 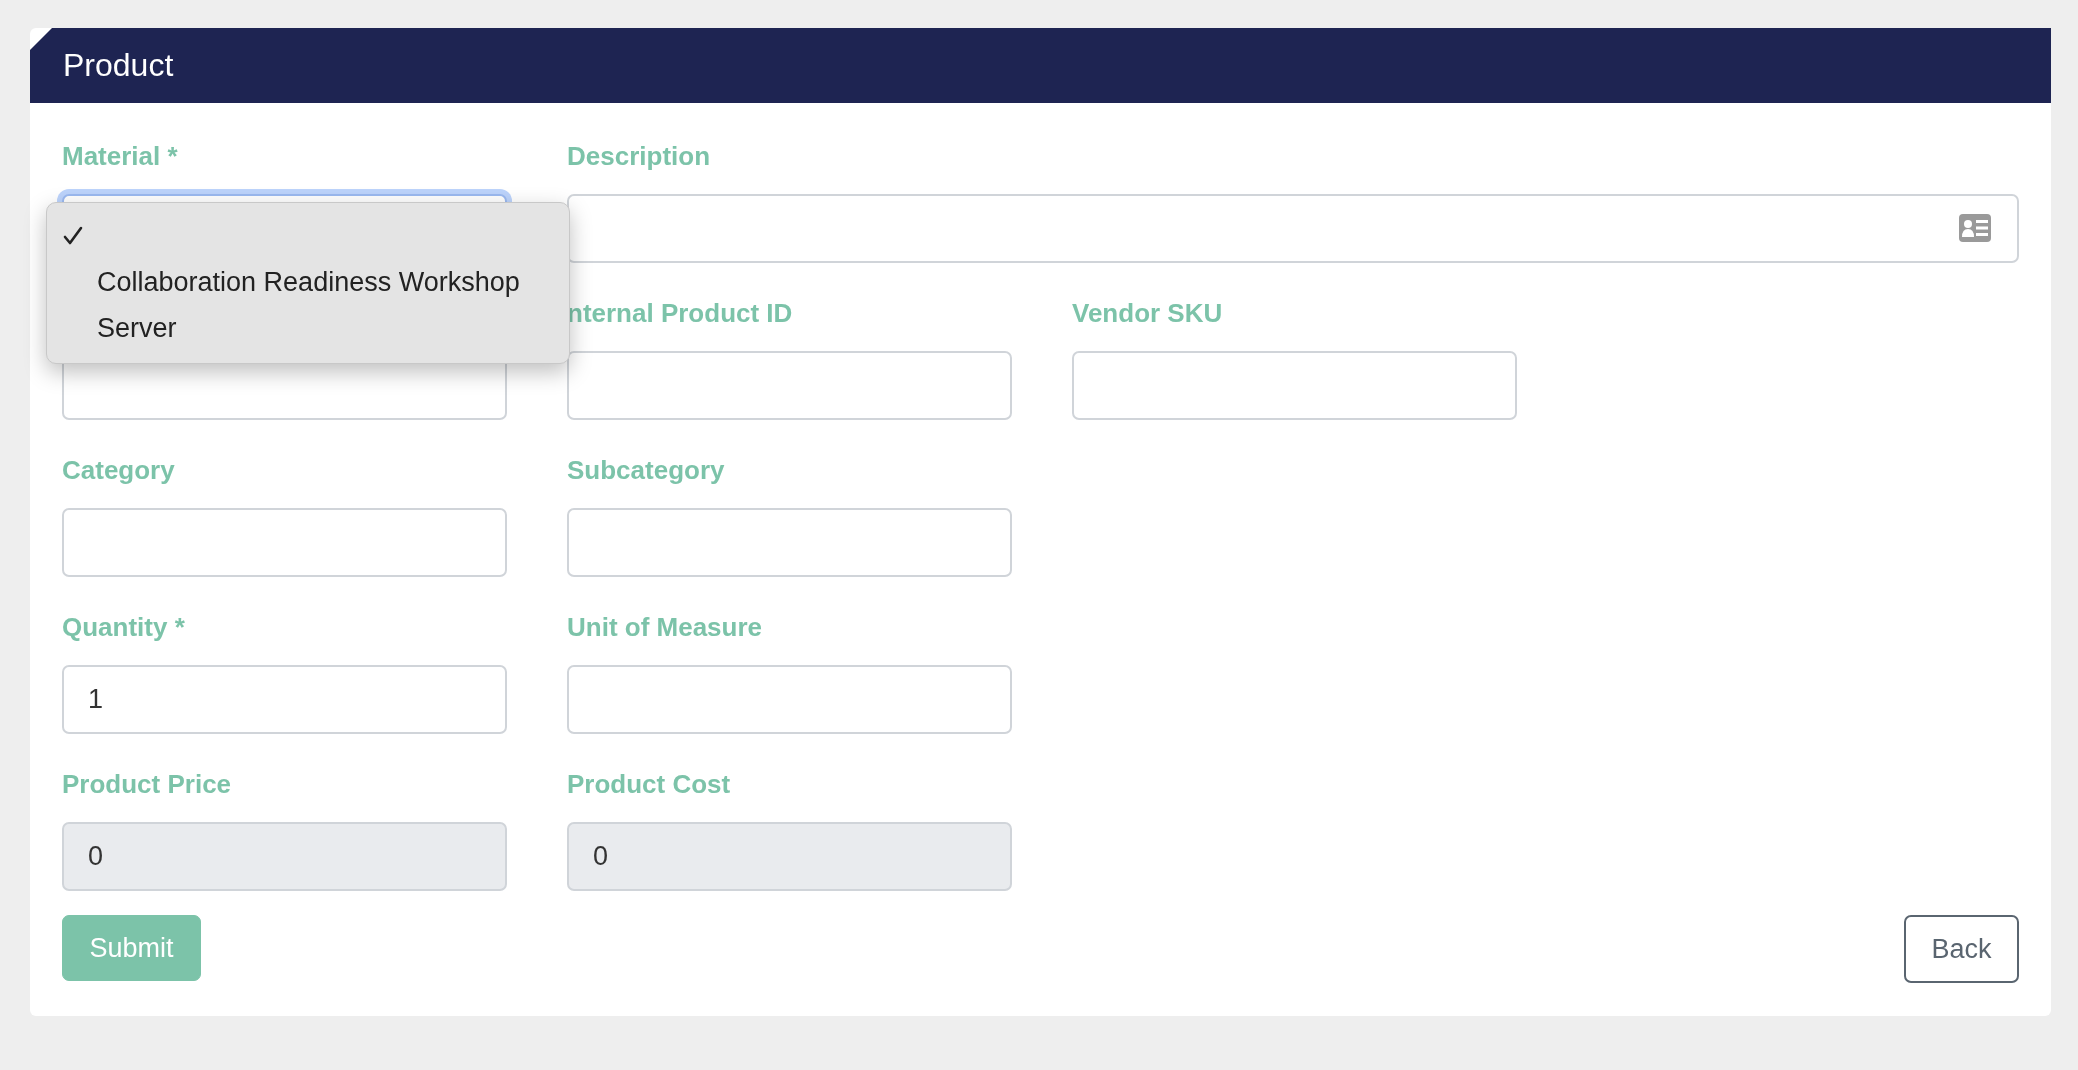 What do you see at coordinates (1975, 228) in the screenshot?
I see `contact-card-icon` at bounding box center [1975, 228].